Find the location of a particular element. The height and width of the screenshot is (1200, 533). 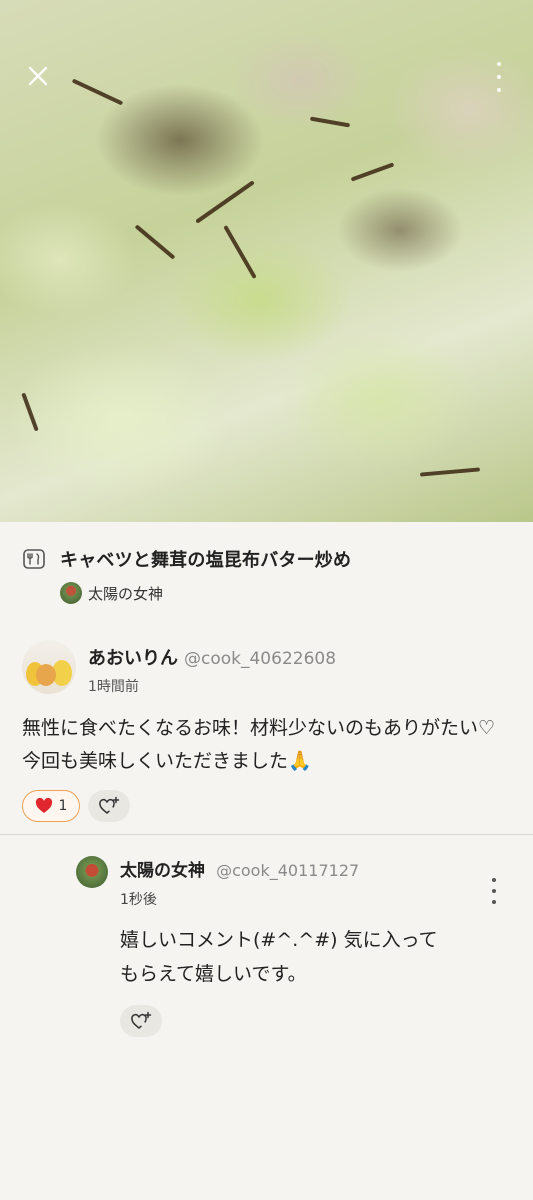

comment-time: 1時間前 is located at coordinates (113, 687).